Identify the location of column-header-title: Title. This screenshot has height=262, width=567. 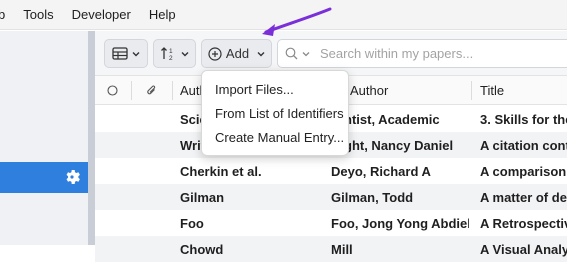
(520, 90).